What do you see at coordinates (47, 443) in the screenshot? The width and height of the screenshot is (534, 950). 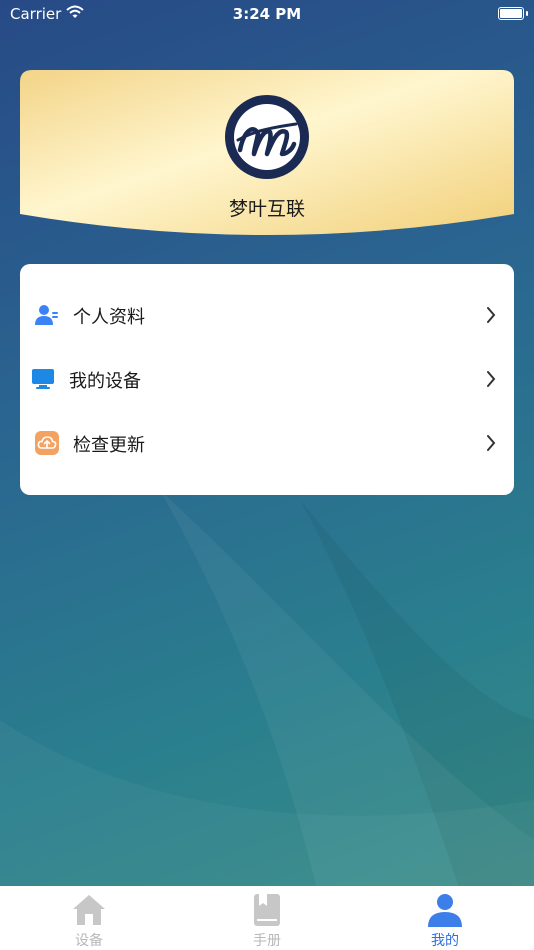 I see `cloud-upload-icon` at bounding box center [47, 443].